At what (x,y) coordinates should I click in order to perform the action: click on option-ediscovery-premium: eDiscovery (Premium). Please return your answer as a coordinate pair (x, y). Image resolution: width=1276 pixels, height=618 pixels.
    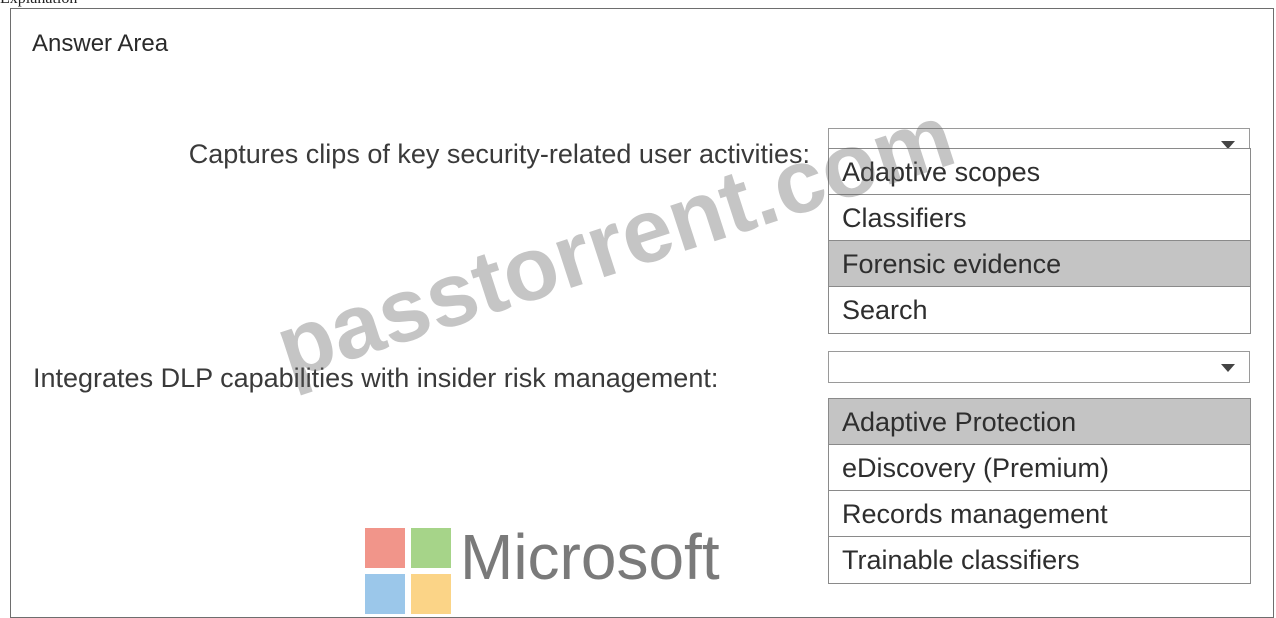
    Looking at the image, I should click on (1039, 468).